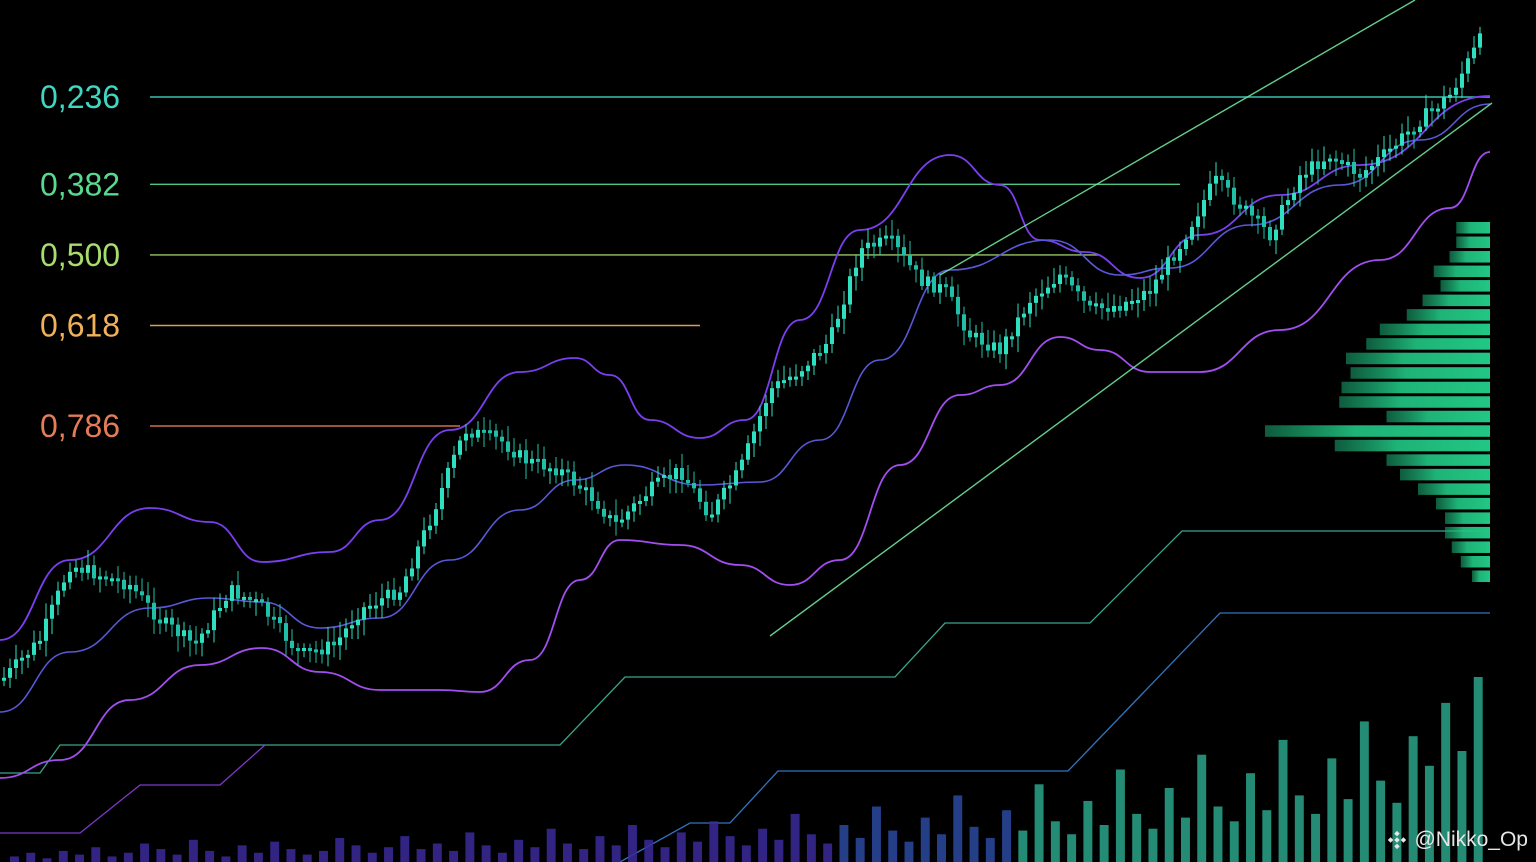 The height and width of the screenshot is (862, 1536). Describe the element at coordinates (80, 326) in the screenshot. I see `fib-label: 0,618` at that location.